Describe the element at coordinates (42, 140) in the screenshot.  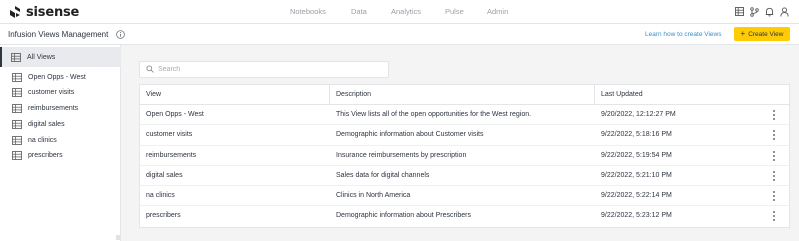
I see `sidebar-item-label: na clinics` at that location.